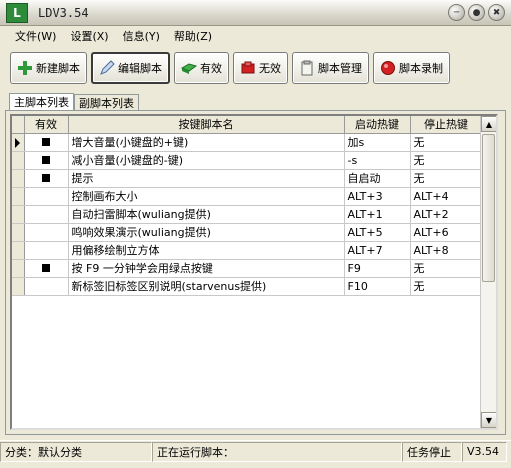 This screenshot has height=468, width=511. Describe the element at coordinates (307, 68) in the screenshot. I see `clipboard-icon` at that location.